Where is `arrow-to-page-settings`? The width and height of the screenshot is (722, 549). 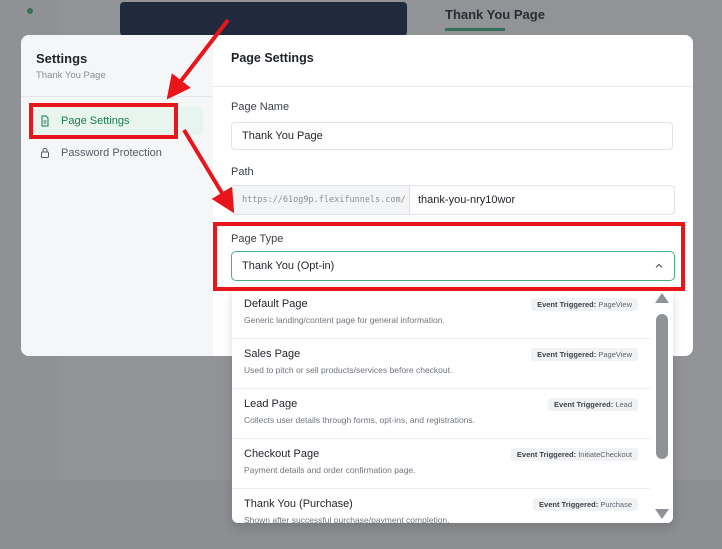 arrow-to-page-settings is located at coordinates (198, 59).